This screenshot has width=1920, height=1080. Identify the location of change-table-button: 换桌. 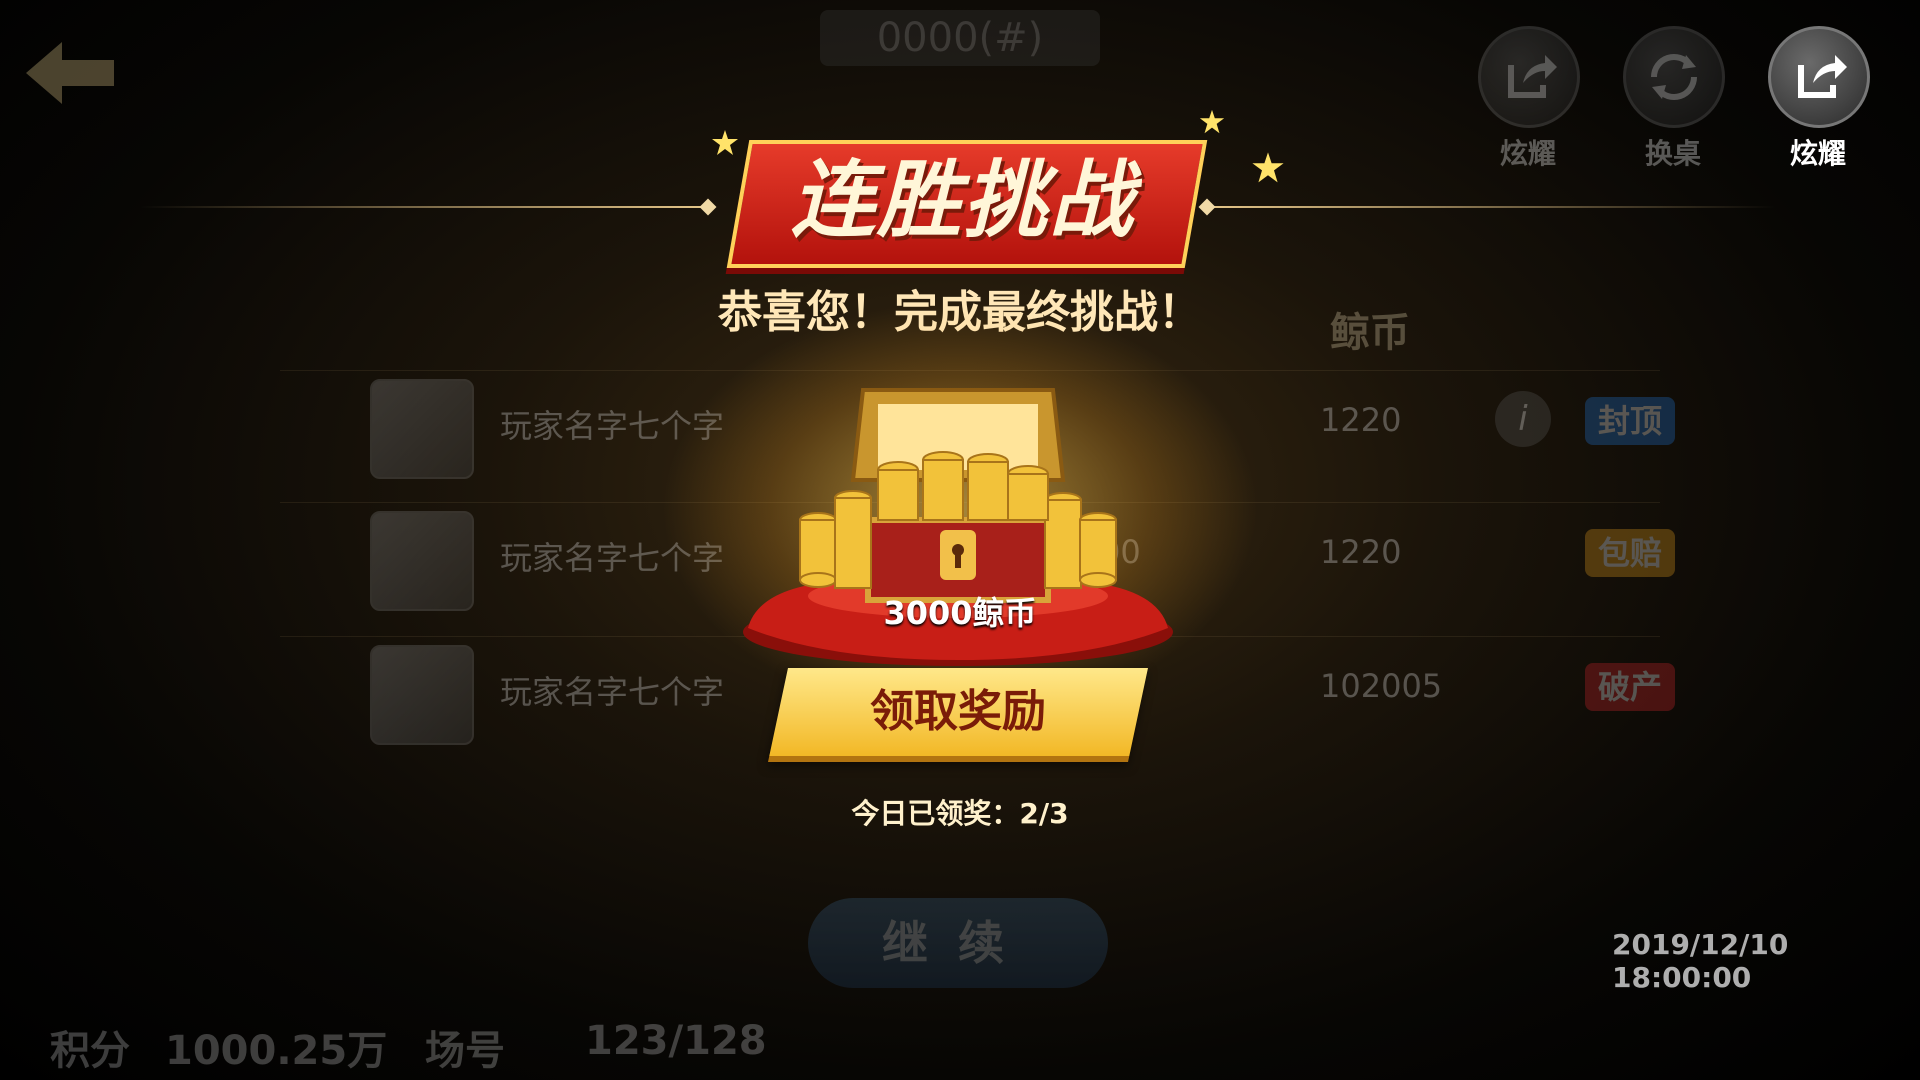
(1674, 99).